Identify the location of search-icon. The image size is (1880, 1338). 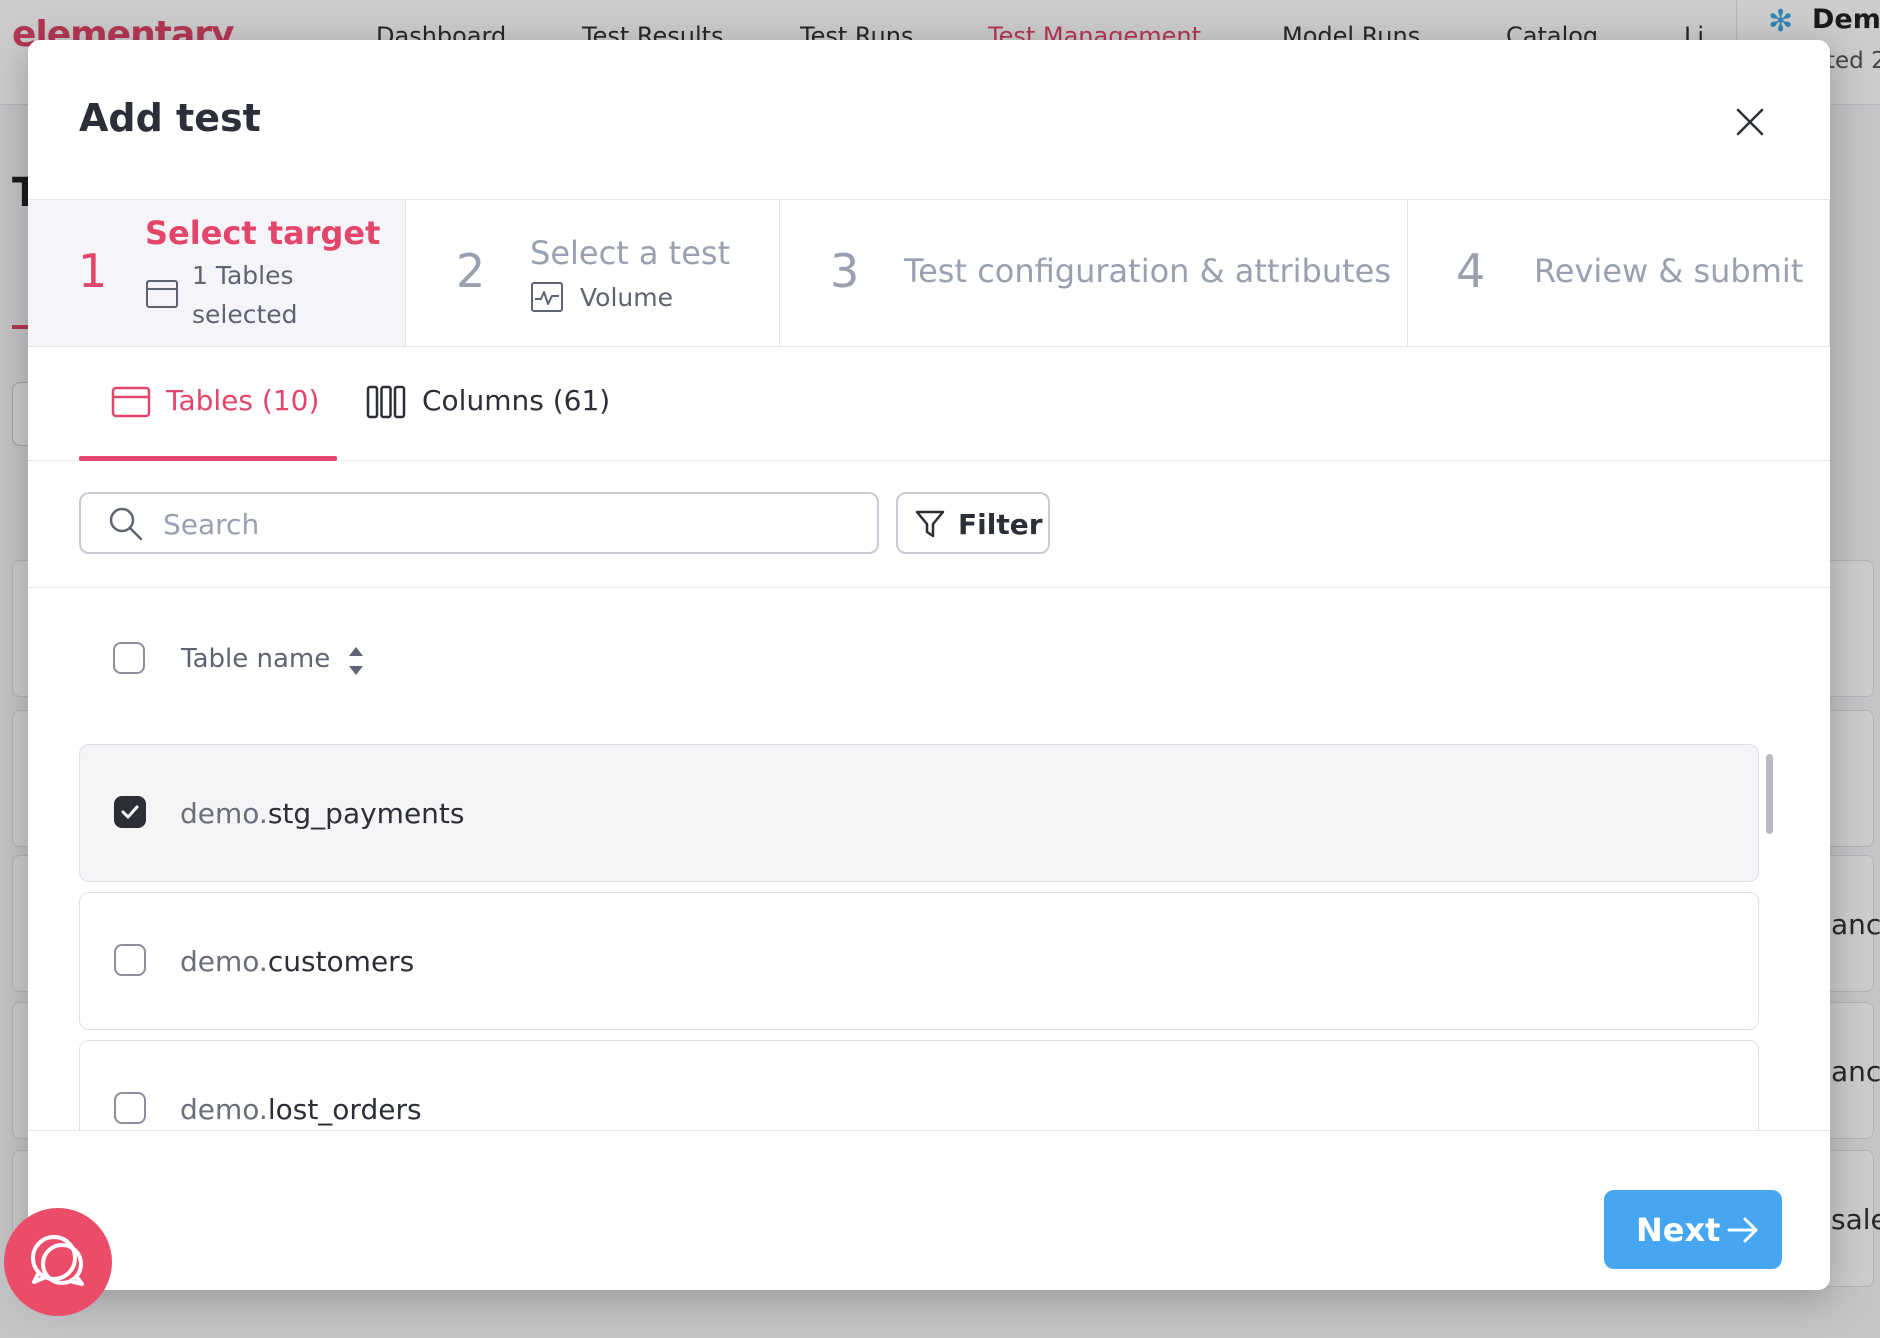
(126, 524).